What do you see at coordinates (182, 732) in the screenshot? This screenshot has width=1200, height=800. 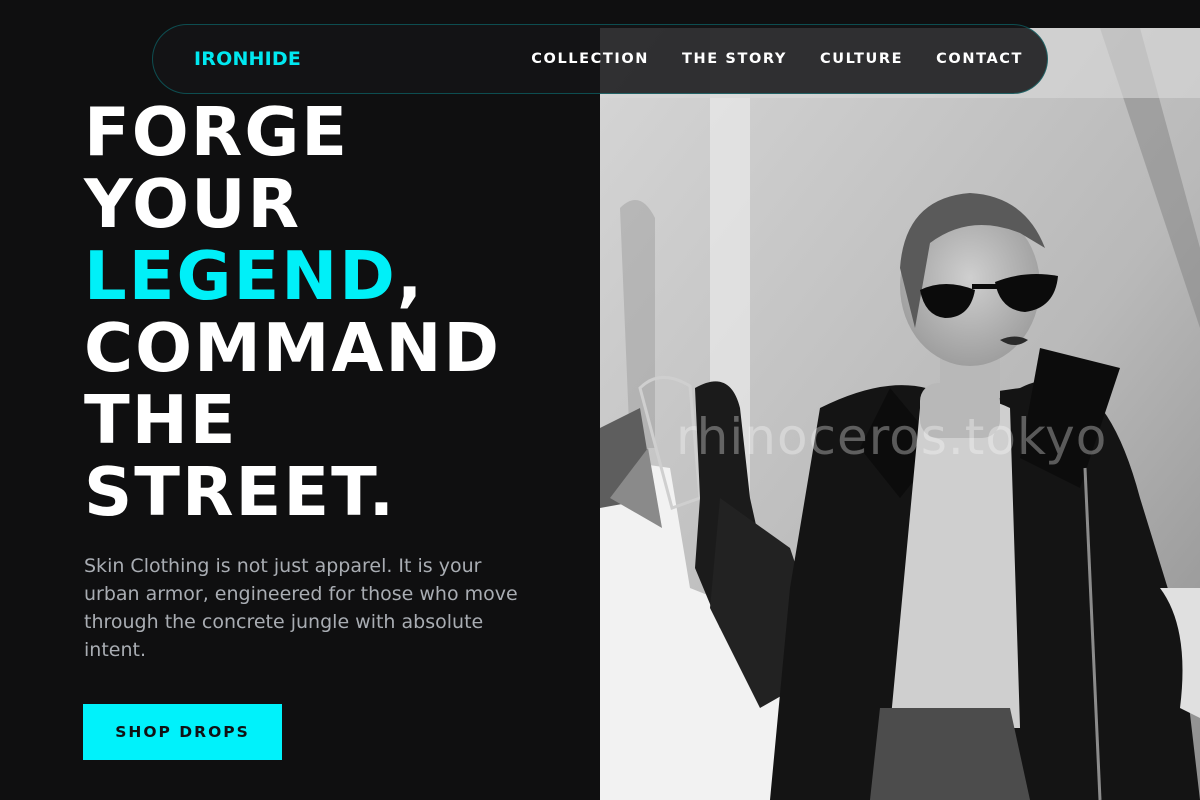 I see `shop-drops-button: SHOP DROPS` at bounding box center [182, 732].